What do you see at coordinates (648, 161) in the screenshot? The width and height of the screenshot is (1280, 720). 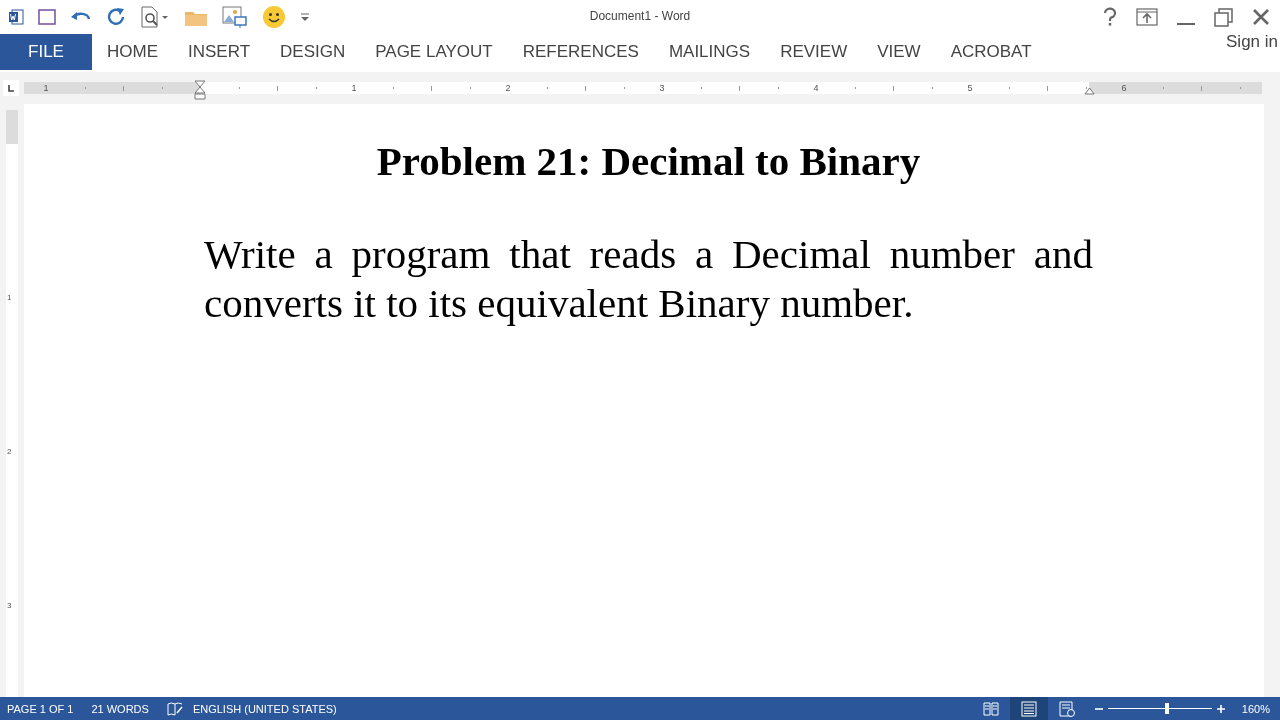 I see `document-title: Problem 21: Decimal to Binary` at bounding box center [648, 161].